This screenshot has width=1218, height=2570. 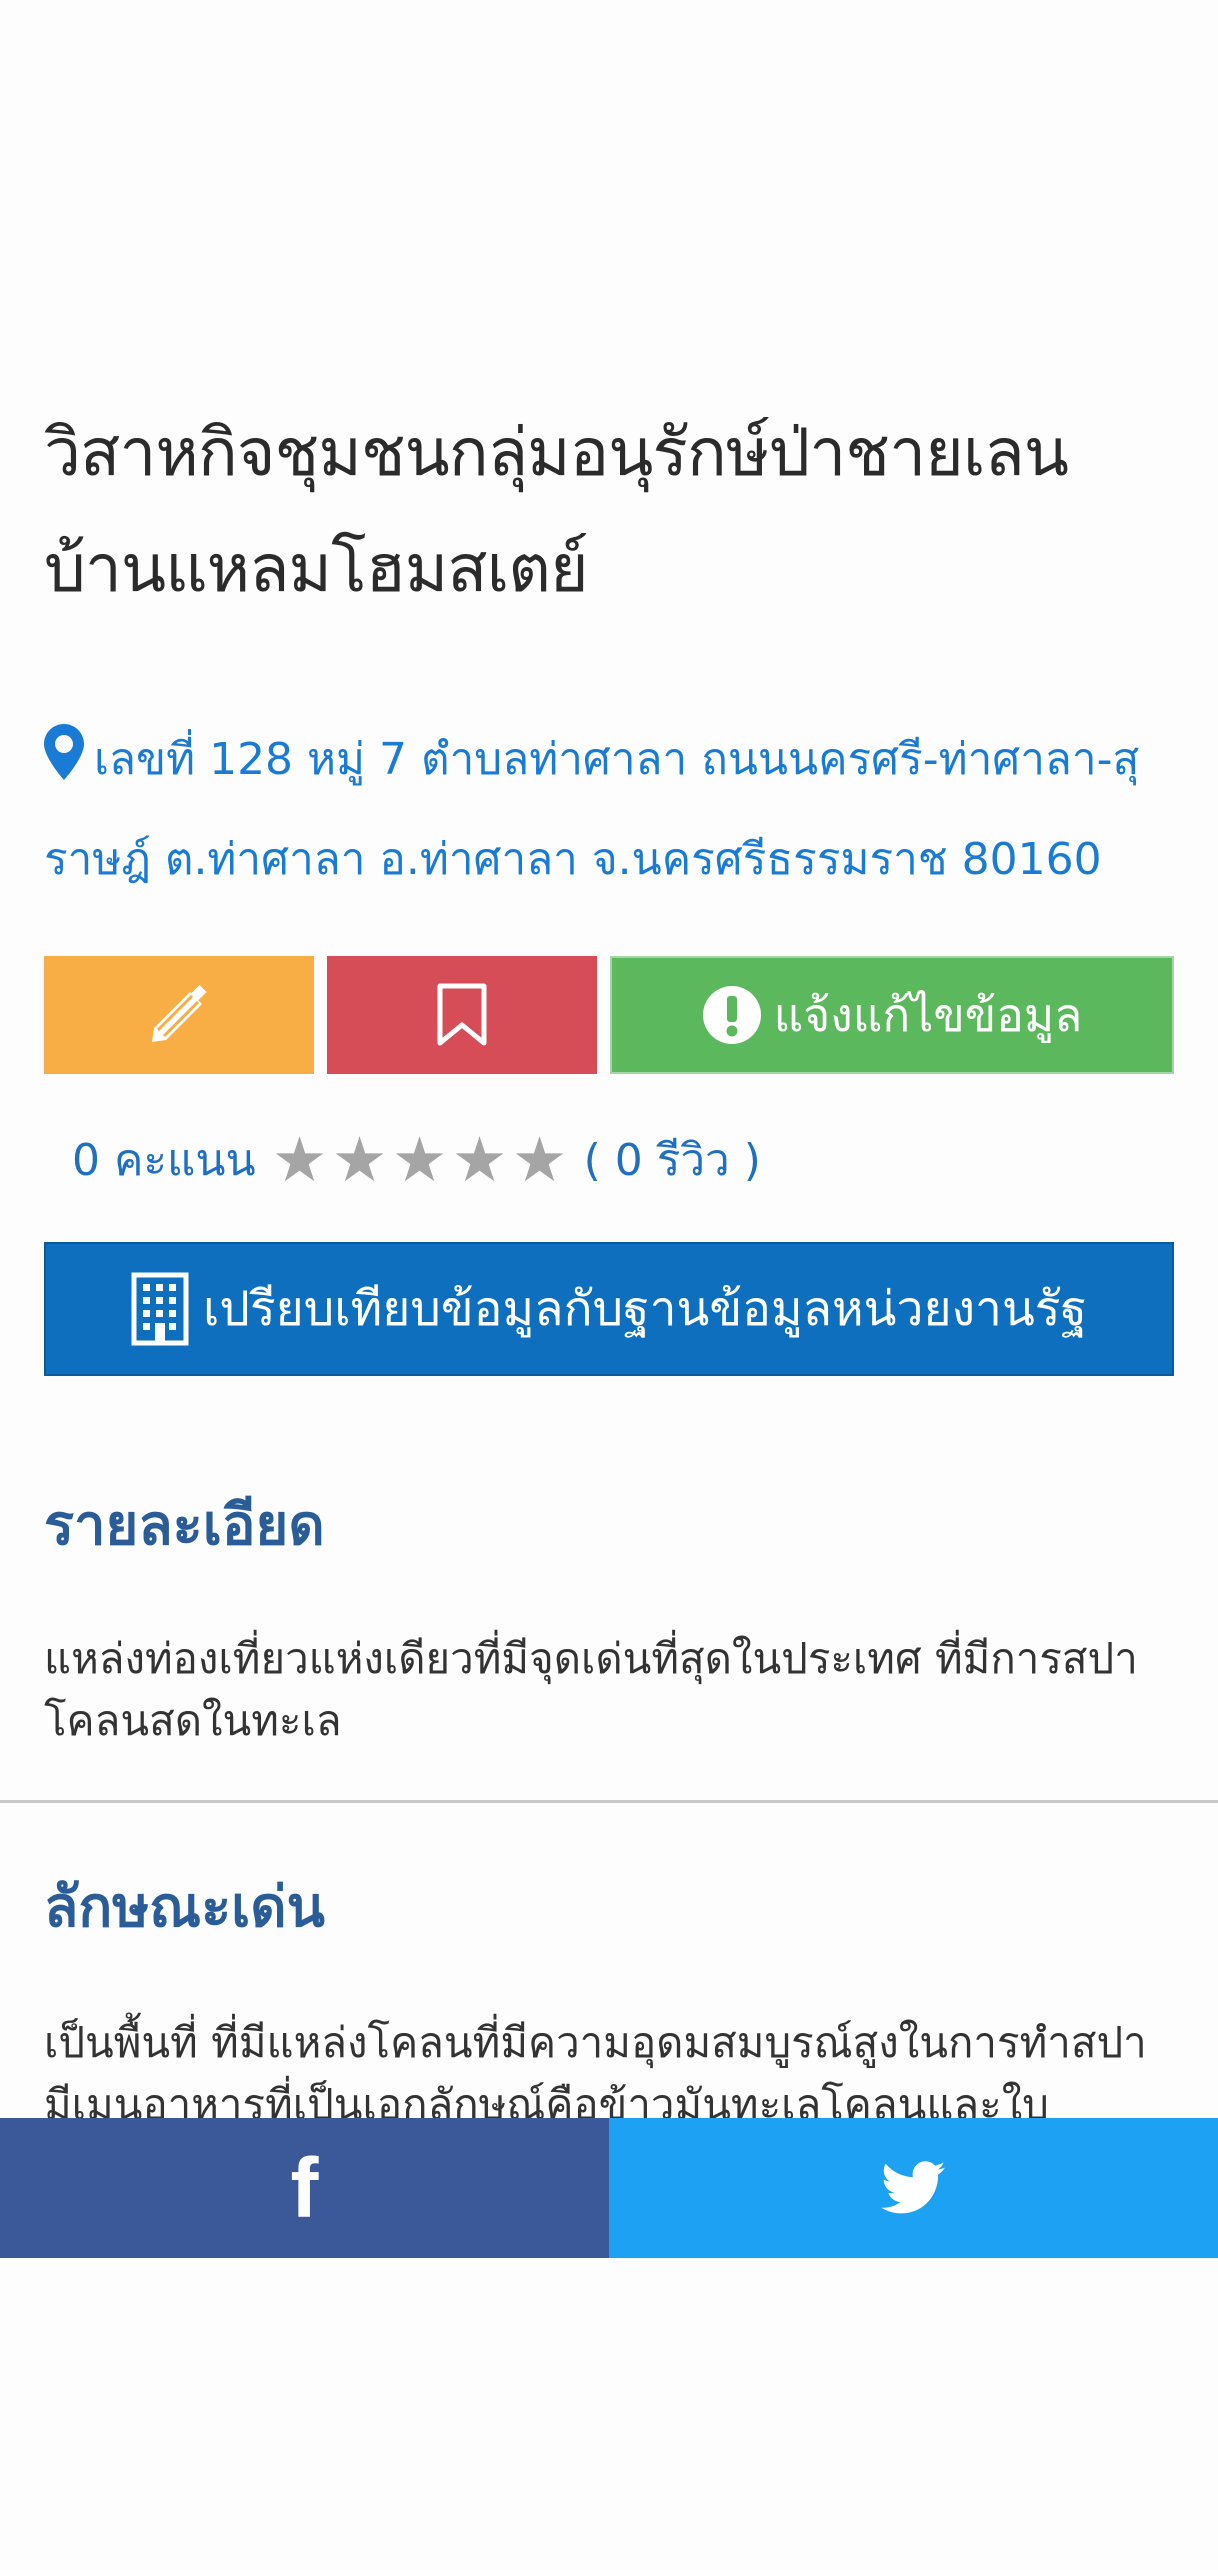 I want to click on facebook-share-button: f, so click(x=304, y=2188).